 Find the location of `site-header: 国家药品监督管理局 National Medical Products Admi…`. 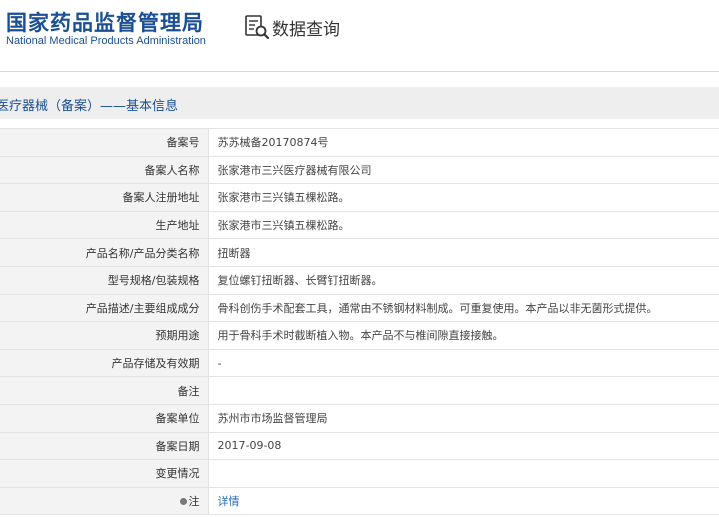

site-header: 国家药品监督管理局 National Medical Products Admi… is located at coordinates (359, 36).